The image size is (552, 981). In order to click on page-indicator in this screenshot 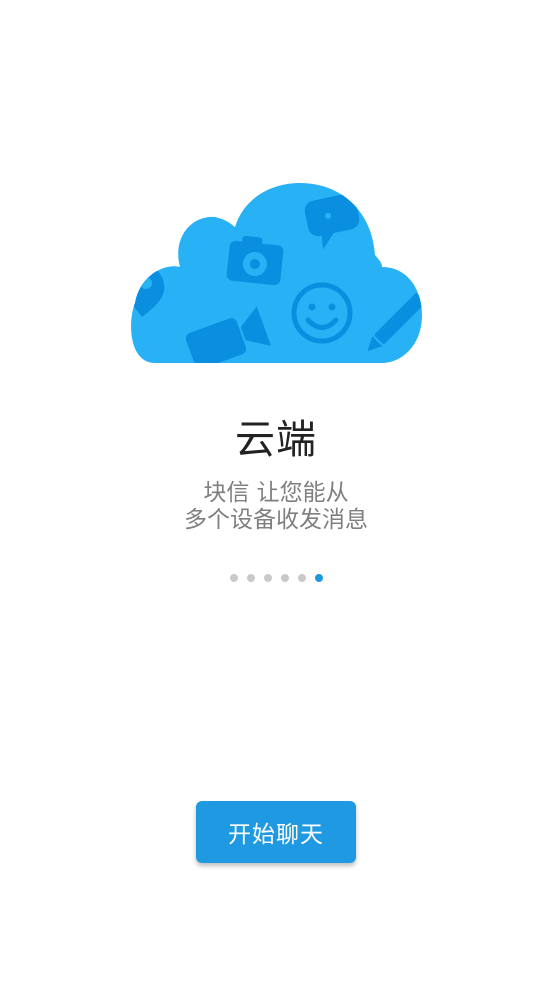, I will do `click(276, 579)`.